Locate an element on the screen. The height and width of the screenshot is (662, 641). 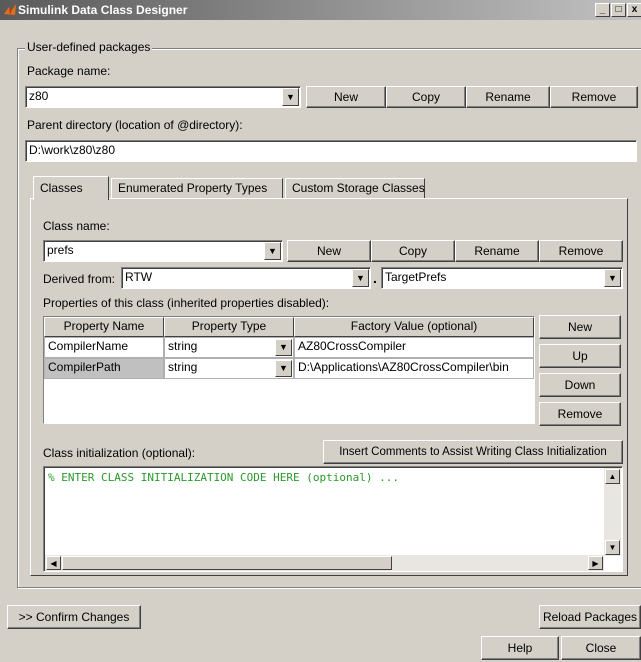
package-name-value: z80 is located at coordinates (39, 96).